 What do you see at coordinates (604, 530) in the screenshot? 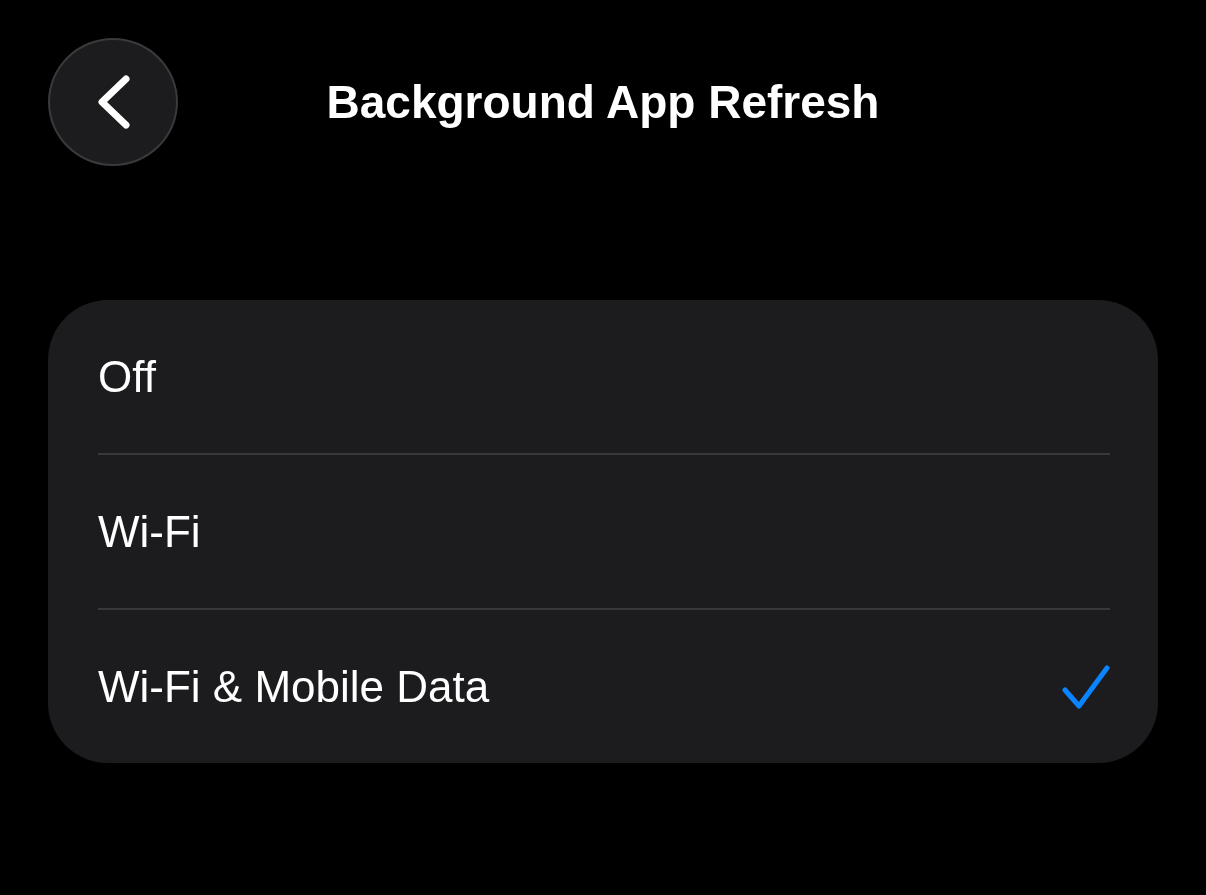
I see `option-row: Wi-Fi` at bounding box center [604, 530].